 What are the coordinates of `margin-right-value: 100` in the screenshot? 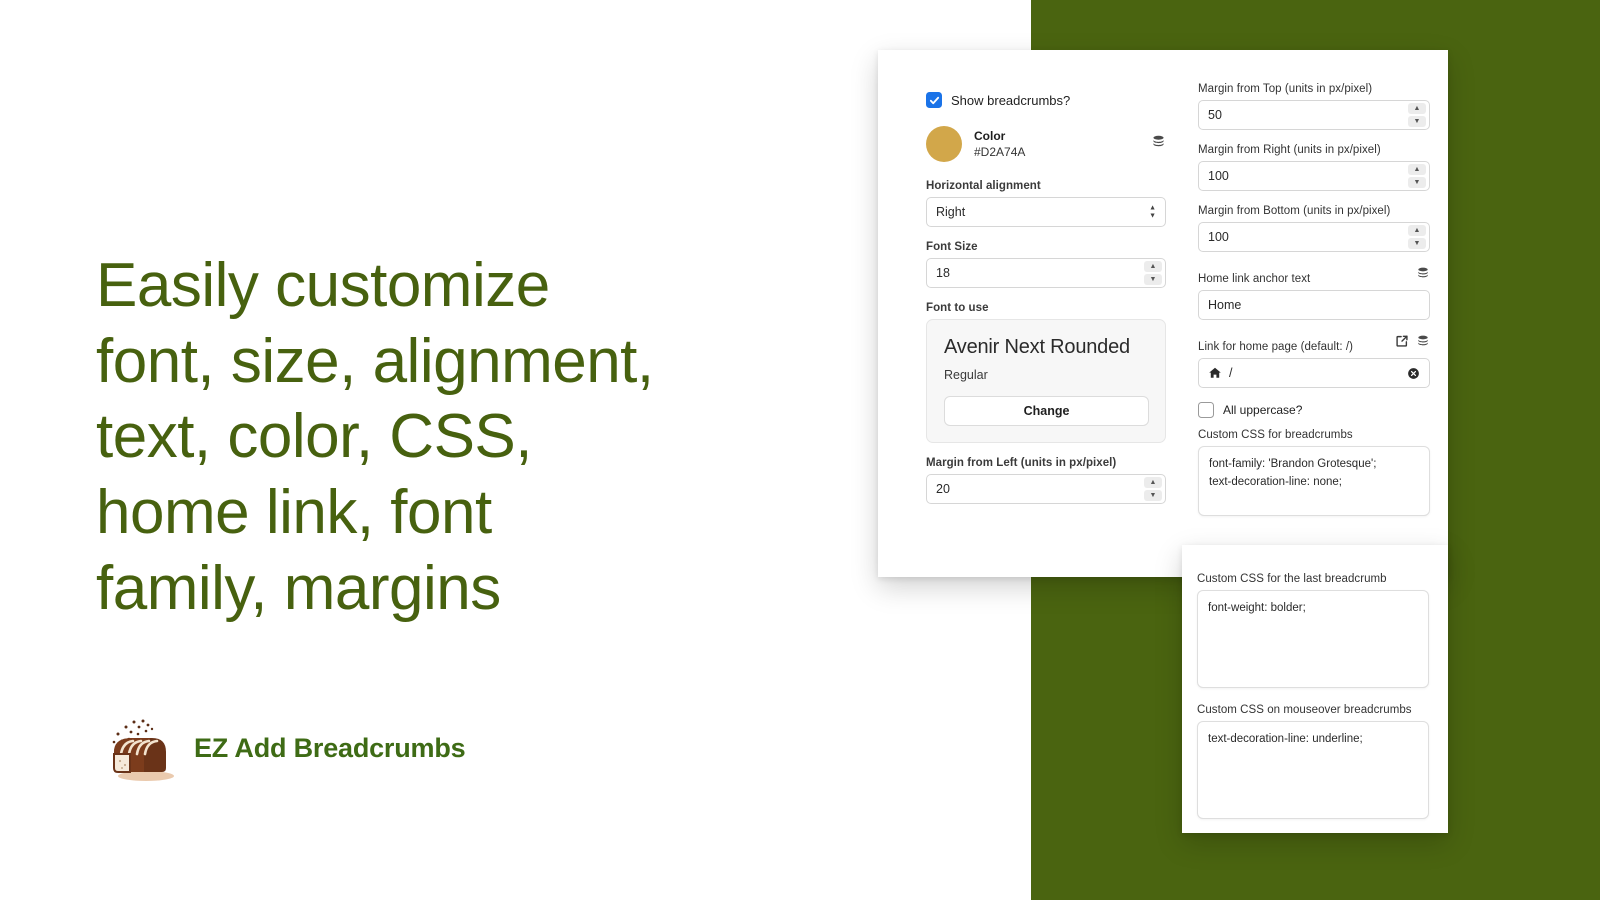 It's located at (1218, 176).